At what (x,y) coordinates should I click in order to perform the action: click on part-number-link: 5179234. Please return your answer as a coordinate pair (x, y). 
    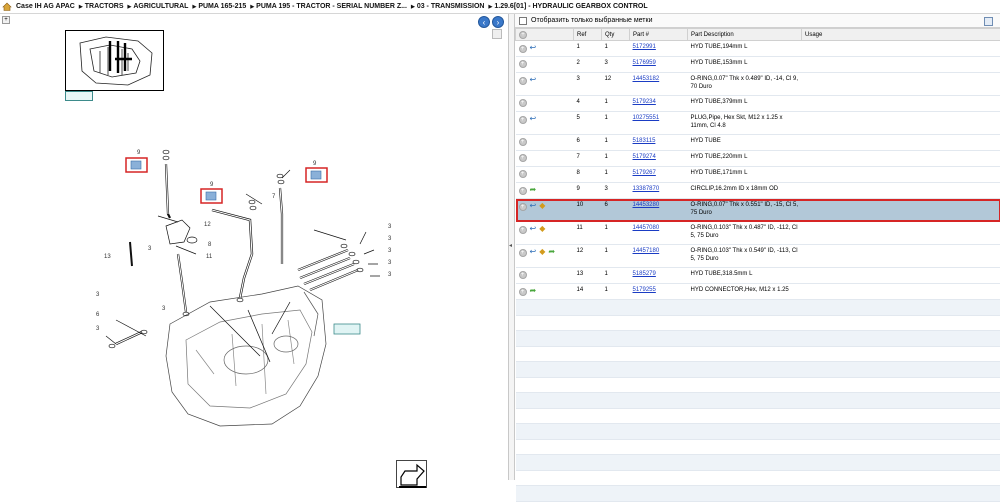
    Looking at the image, I should click on (644, 102).